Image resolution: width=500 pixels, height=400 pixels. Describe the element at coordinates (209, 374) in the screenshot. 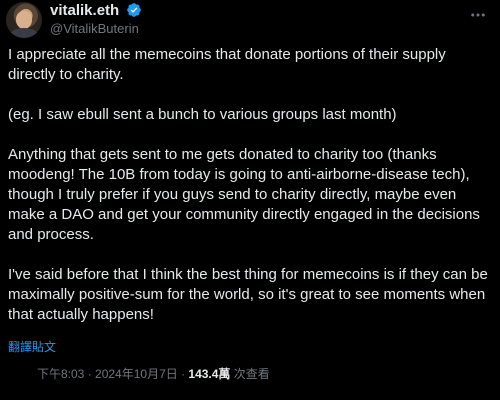

I see `views-count: 143.4萬` at that location.